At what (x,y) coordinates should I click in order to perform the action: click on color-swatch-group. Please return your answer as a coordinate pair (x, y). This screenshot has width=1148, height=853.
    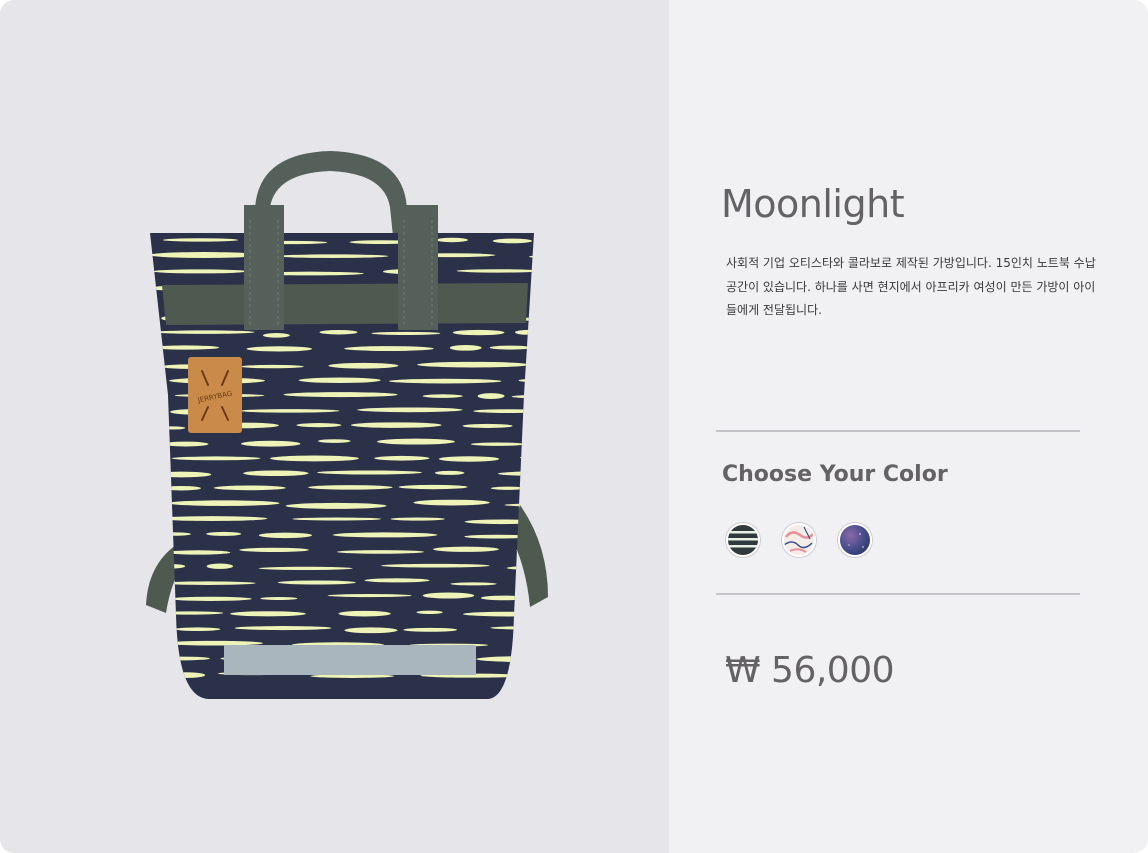
    Looking at the image, I should click on (799, 540).